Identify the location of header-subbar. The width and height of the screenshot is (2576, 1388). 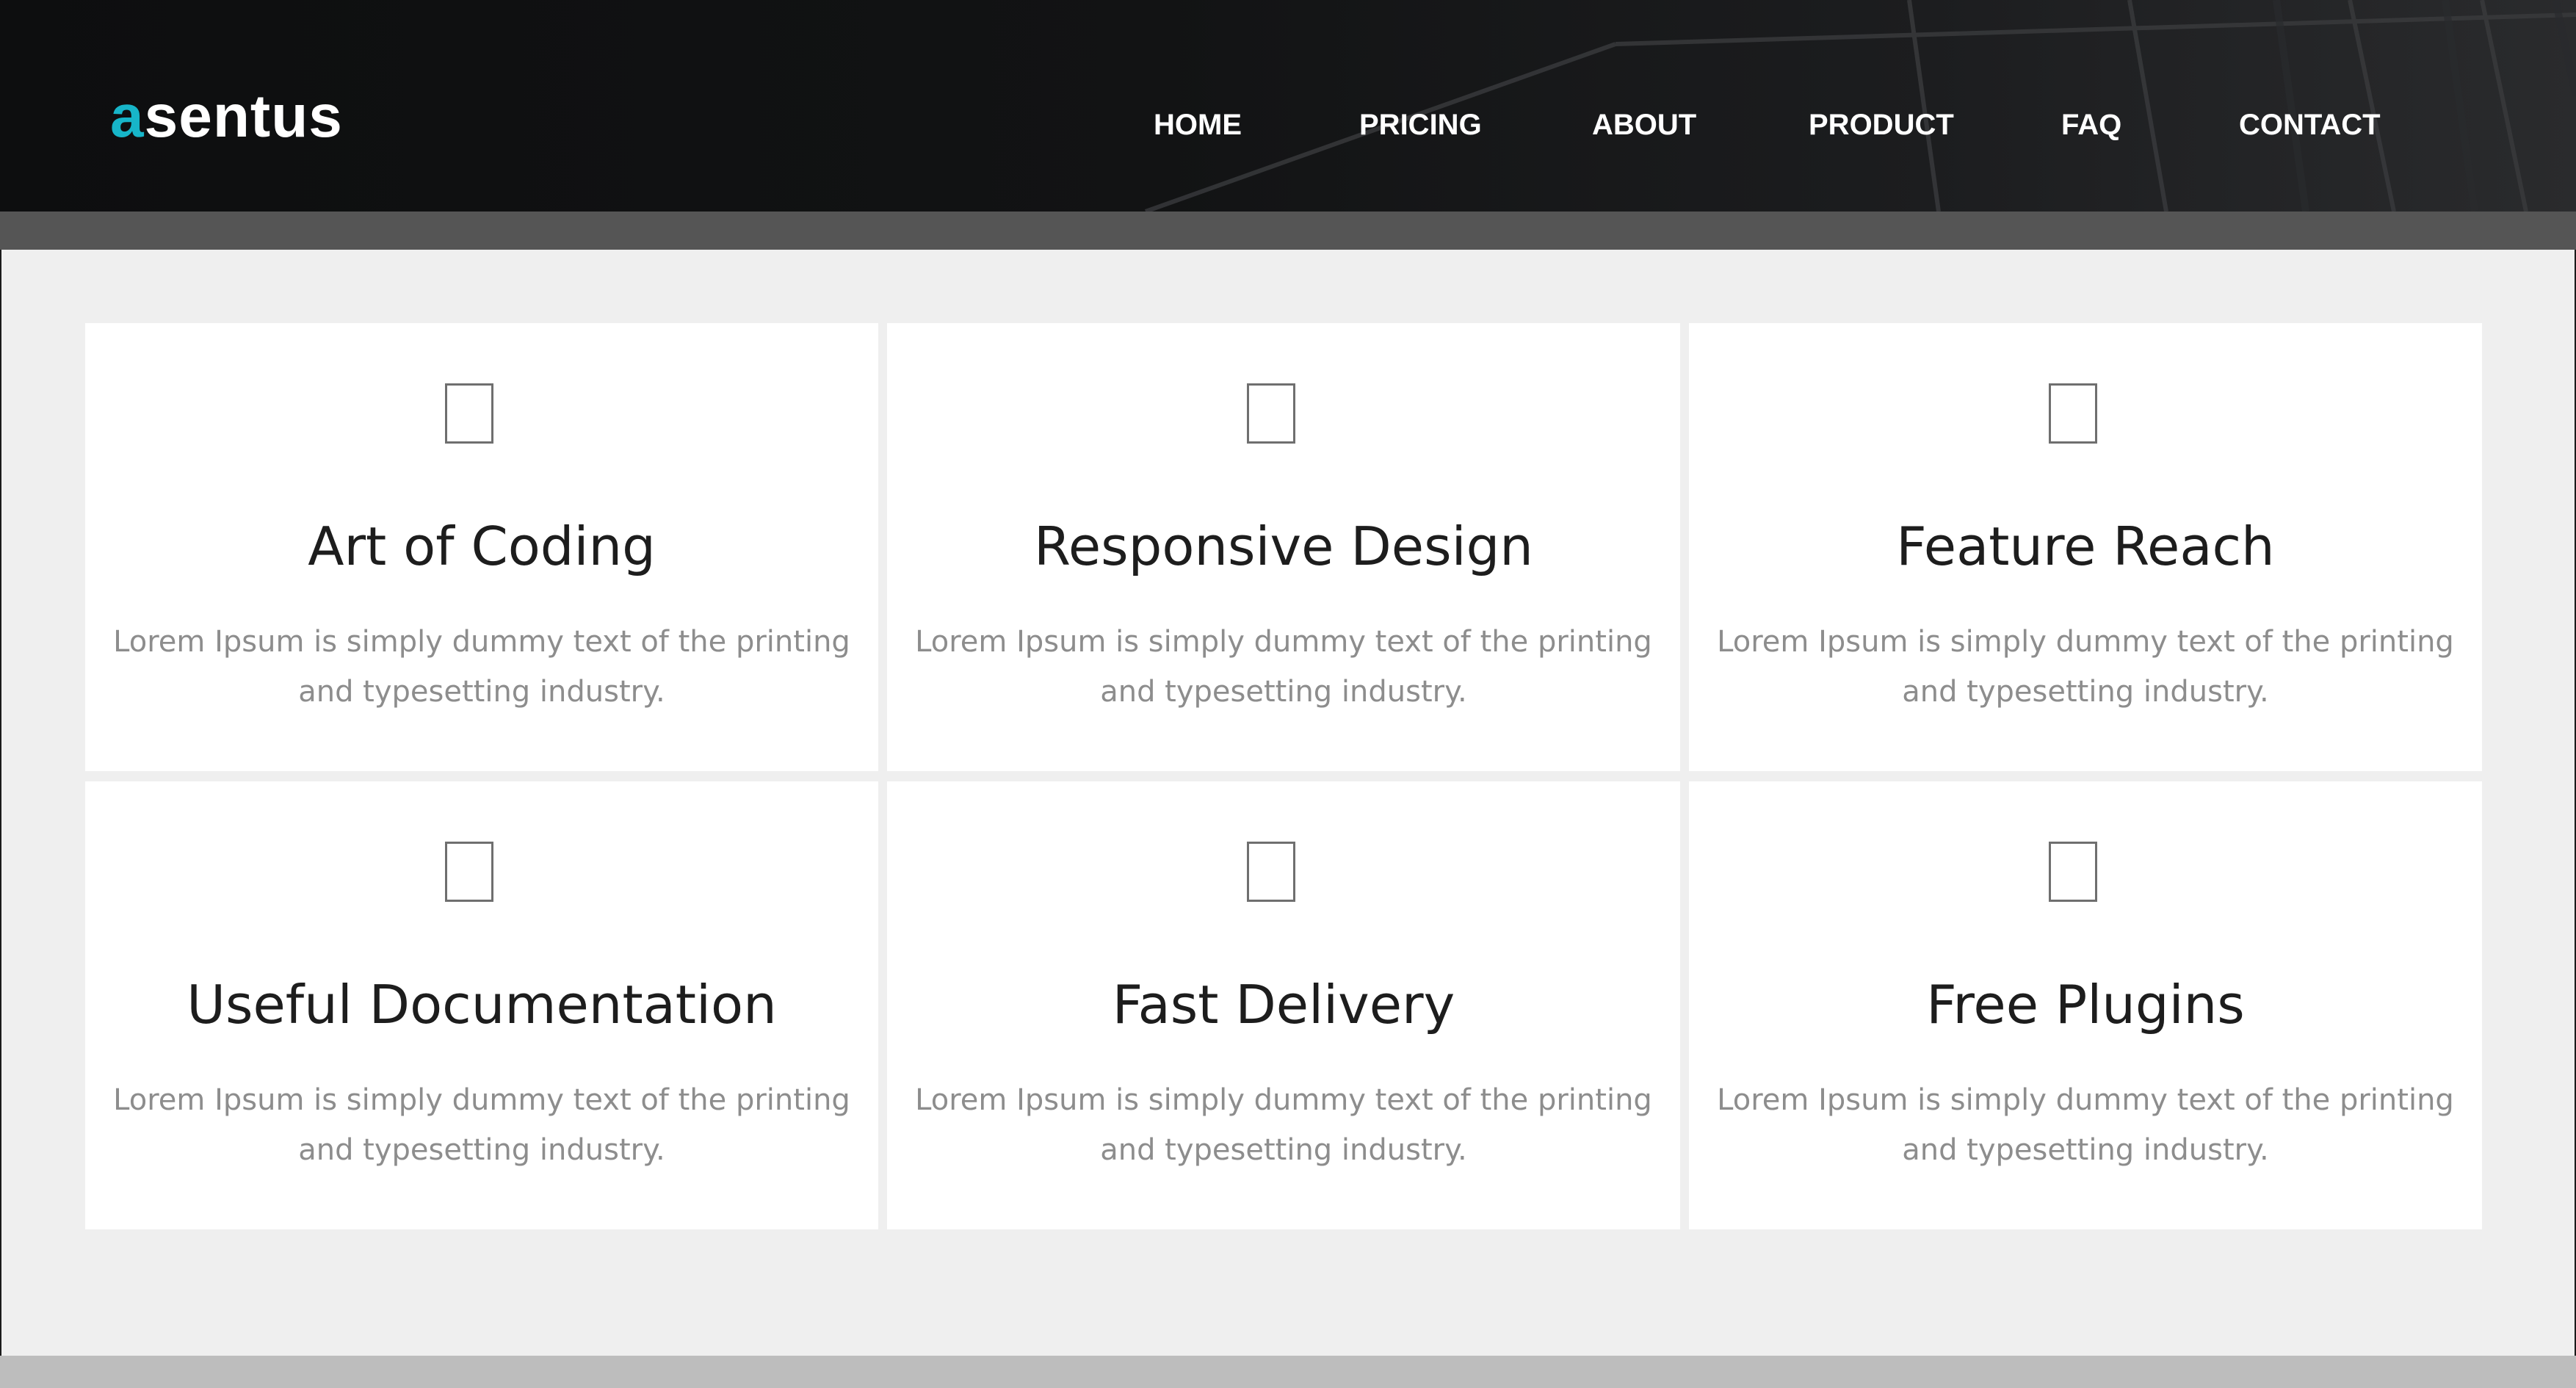
(1288, 231).